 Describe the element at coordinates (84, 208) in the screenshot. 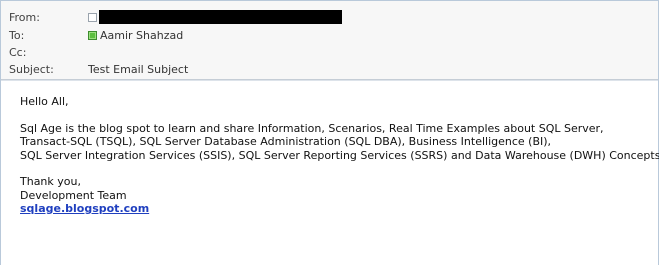

I see `blog-link: sqlage.blogspot.com` at that location.